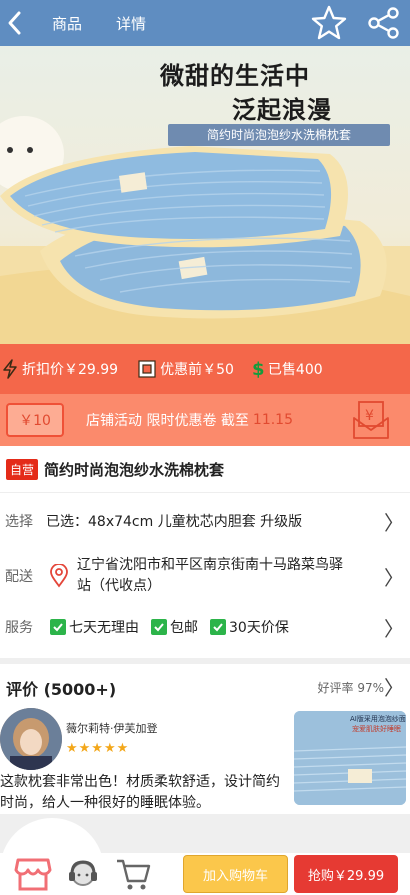  What do you see at coordinates (249, 627) in the screenshot?
I see `service-item: 30天价保` at bounding box center [249, 627].